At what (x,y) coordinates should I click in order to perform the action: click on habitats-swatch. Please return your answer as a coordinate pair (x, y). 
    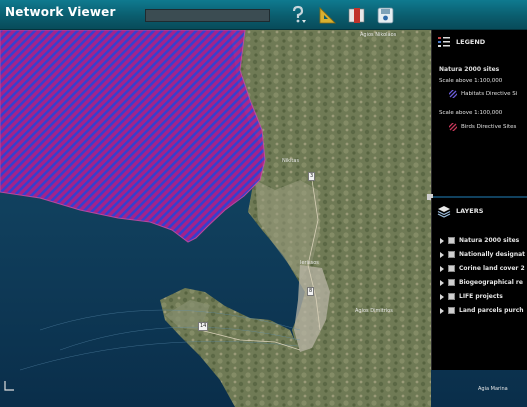
    Looking at the image, I should click on (453, 94).